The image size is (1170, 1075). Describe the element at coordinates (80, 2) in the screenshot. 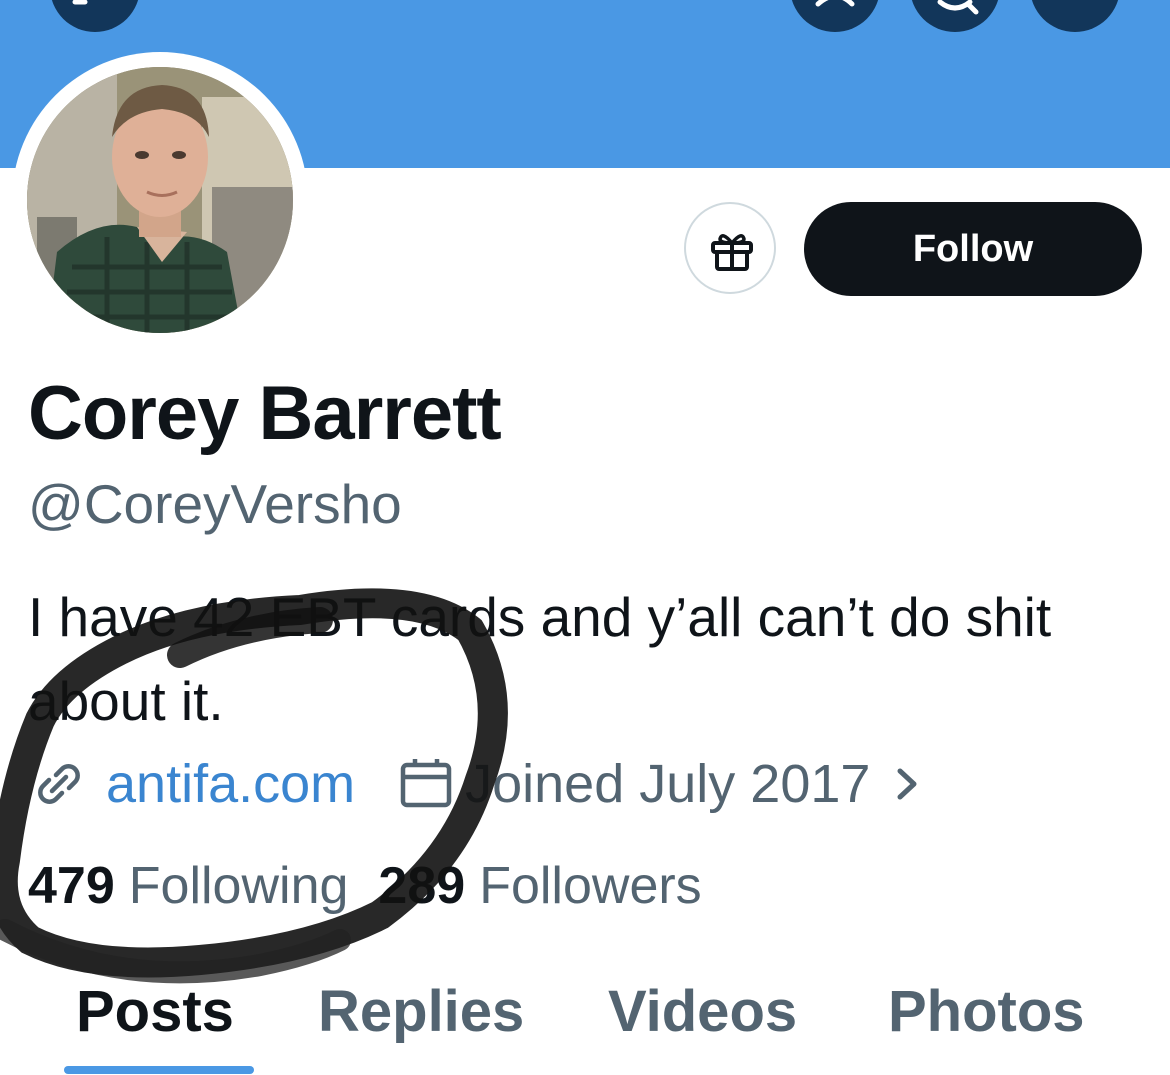

I see `back-arrow-icon` at that location.